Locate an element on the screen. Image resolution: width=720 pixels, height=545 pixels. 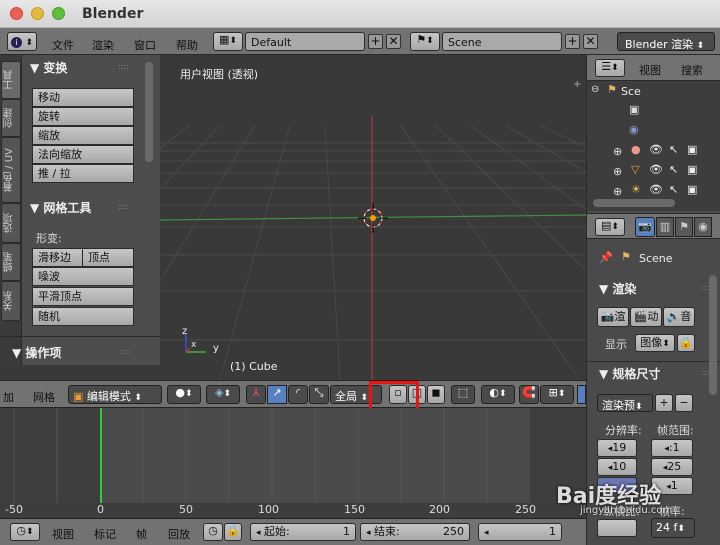
timeline-playback-menu: 回放 is located at coordinates (179, 534).